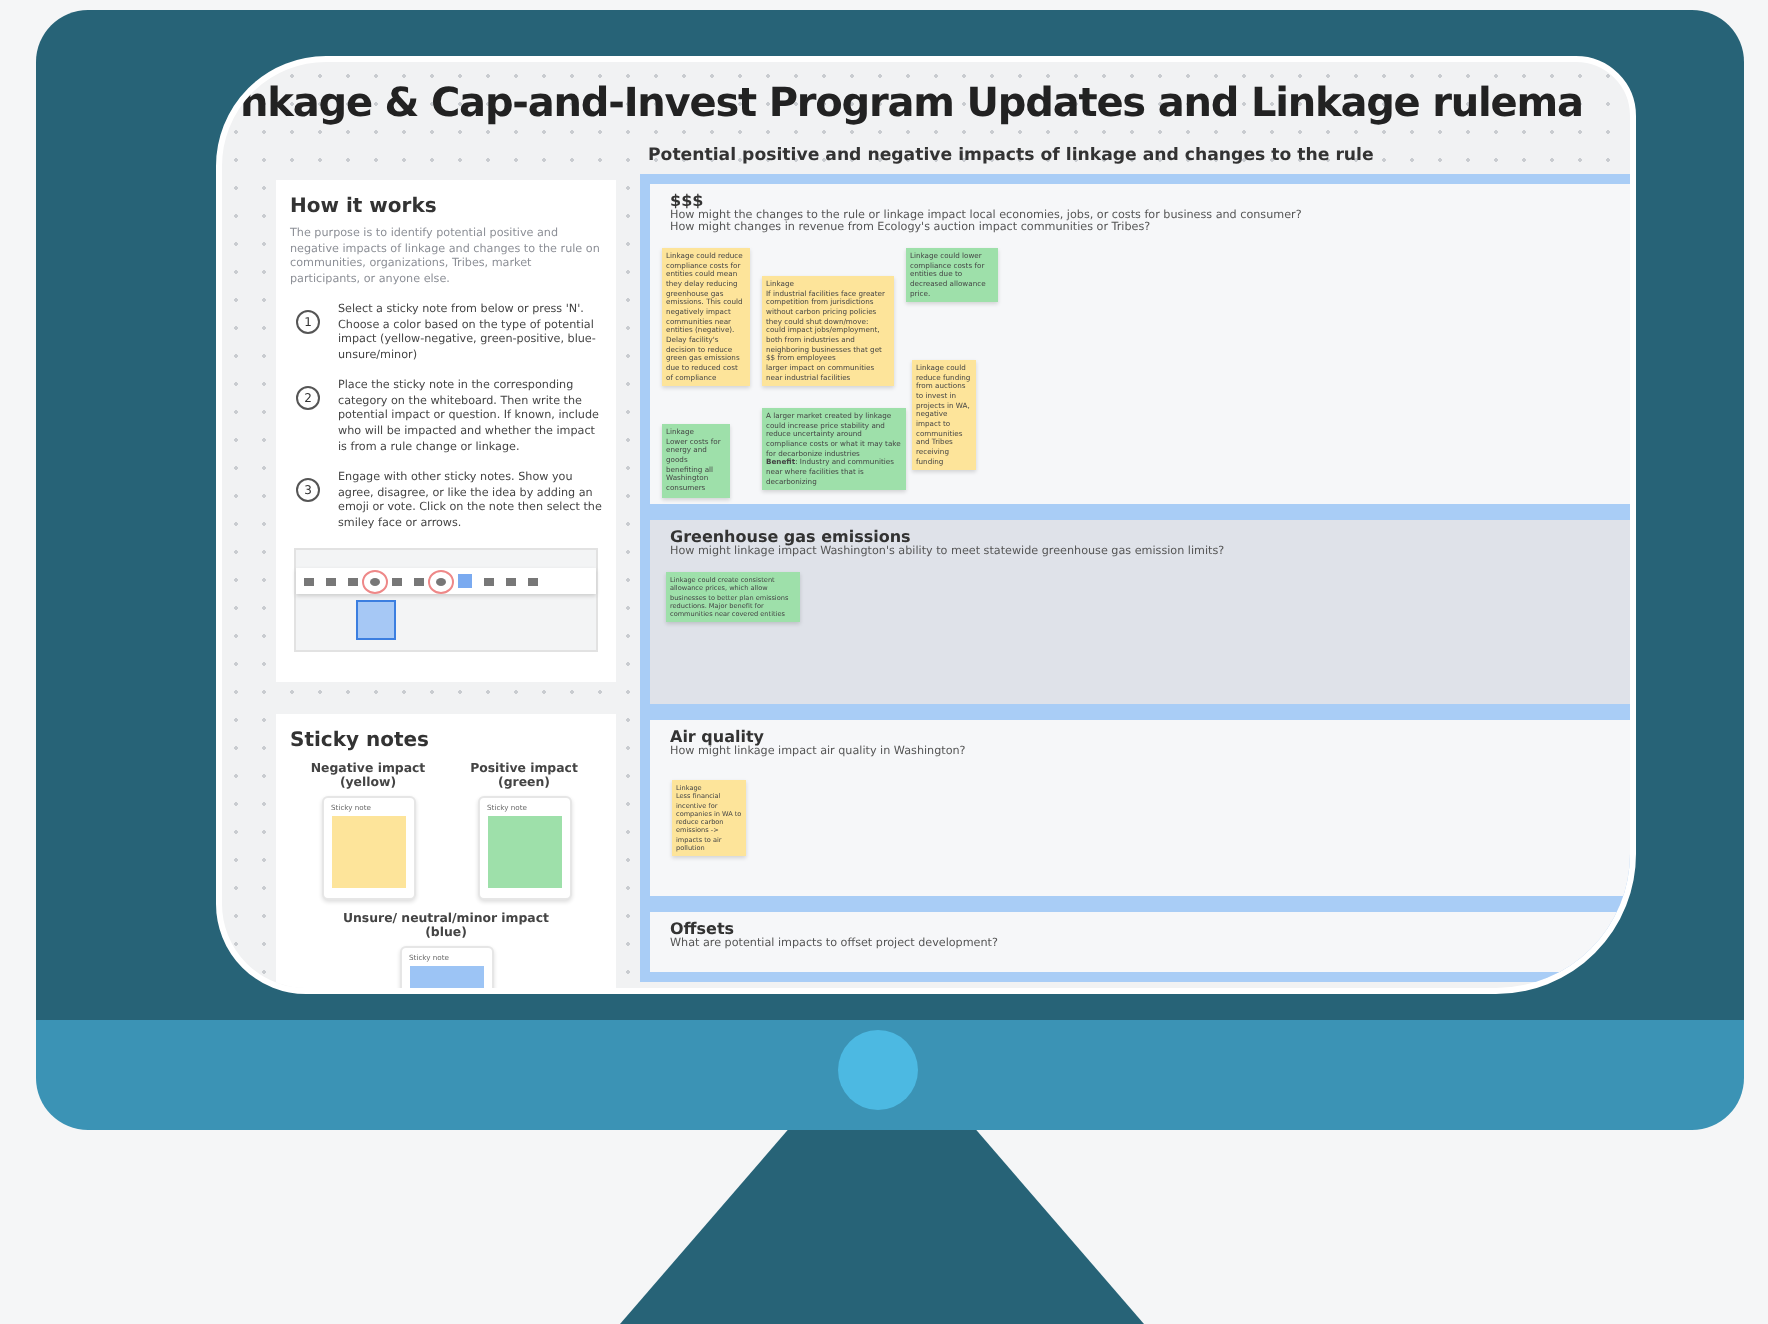  I want to click on section-title: Offsets, so click(702, 929).